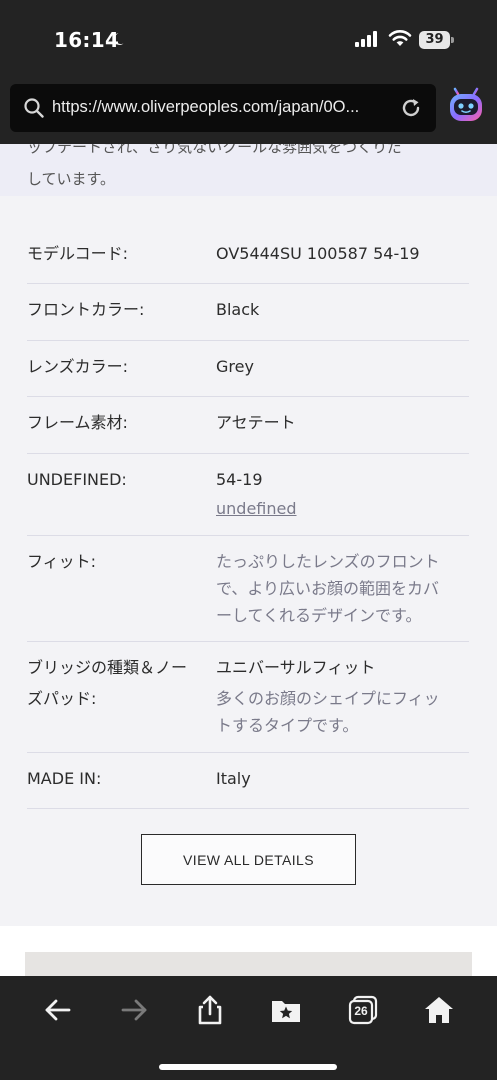 This screenshot has width=497, height=1080. Describe the element at coordinates (256, 422) in the screenshot. I see `spec-value: アセテート` at that location.